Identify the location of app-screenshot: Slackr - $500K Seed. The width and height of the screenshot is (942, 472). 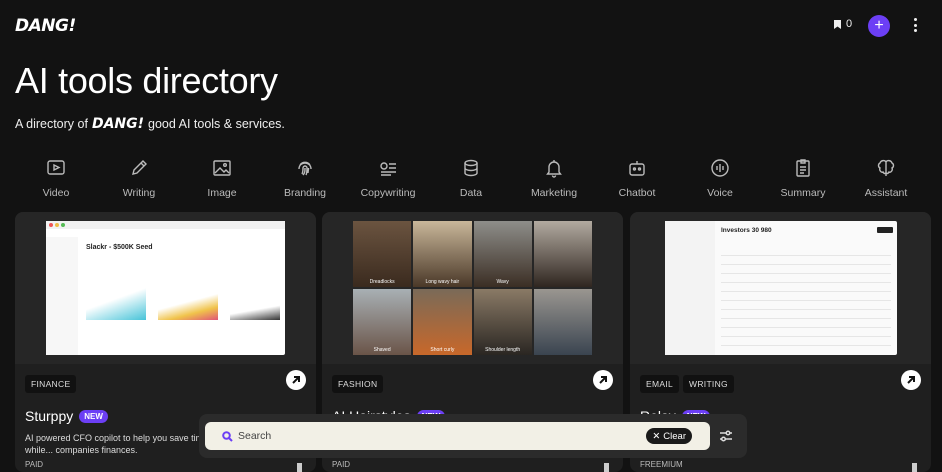
(165, 288).